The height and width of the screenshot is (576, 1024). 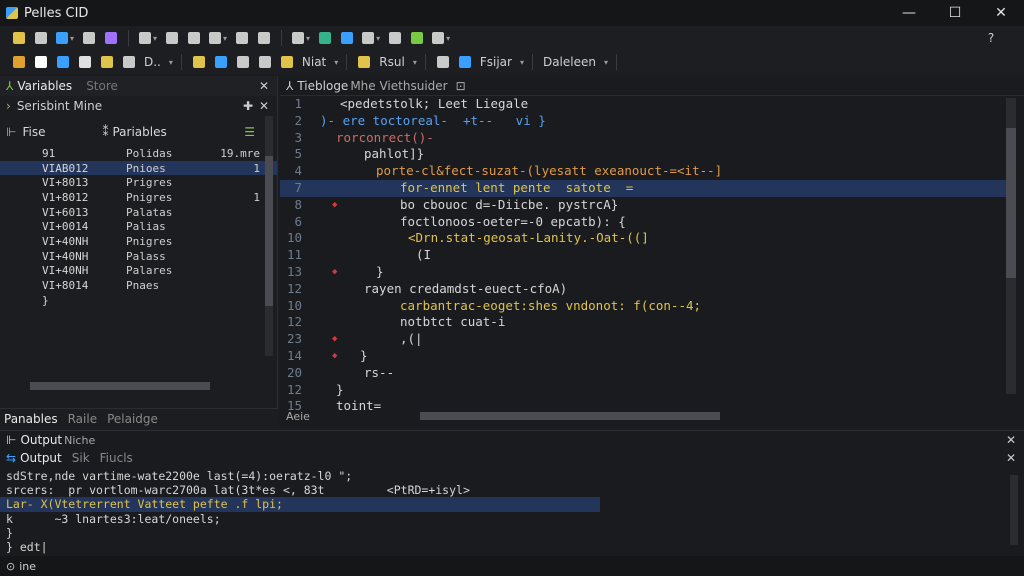 I want to click on store-tab: Store, so click(x=102, y=86).